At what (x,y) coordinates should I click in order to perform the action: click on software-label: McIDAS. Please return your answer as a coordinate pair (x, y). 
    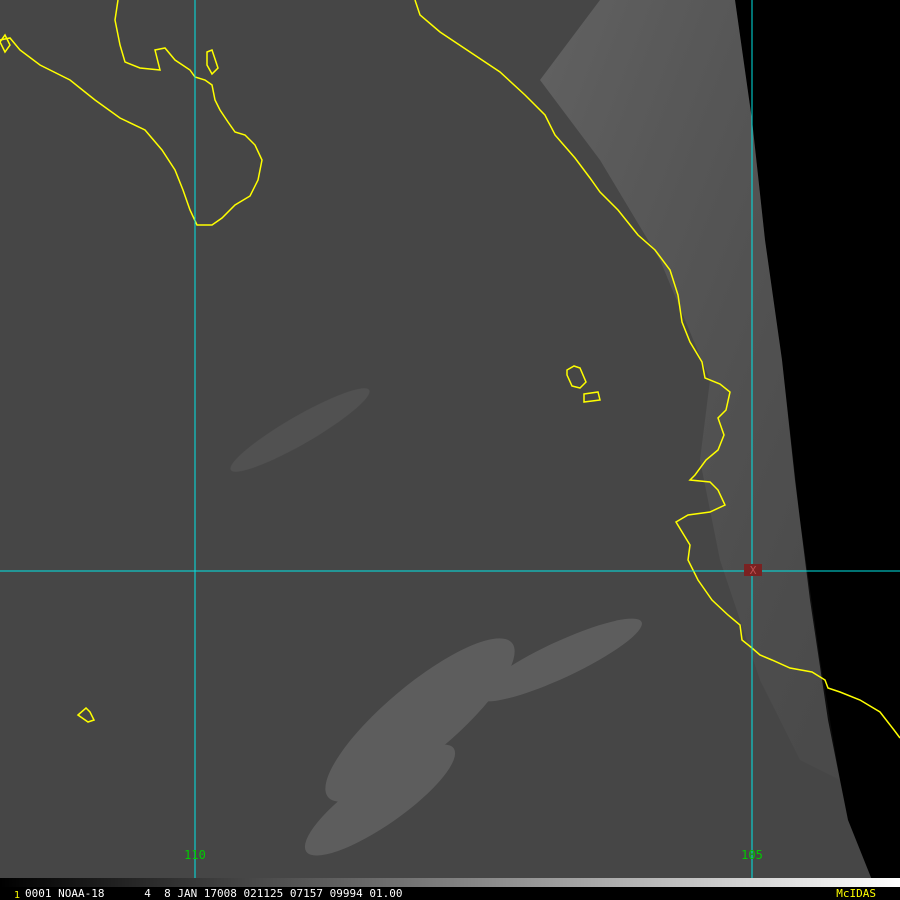
    Looking at the image, I should click on (856, 893).